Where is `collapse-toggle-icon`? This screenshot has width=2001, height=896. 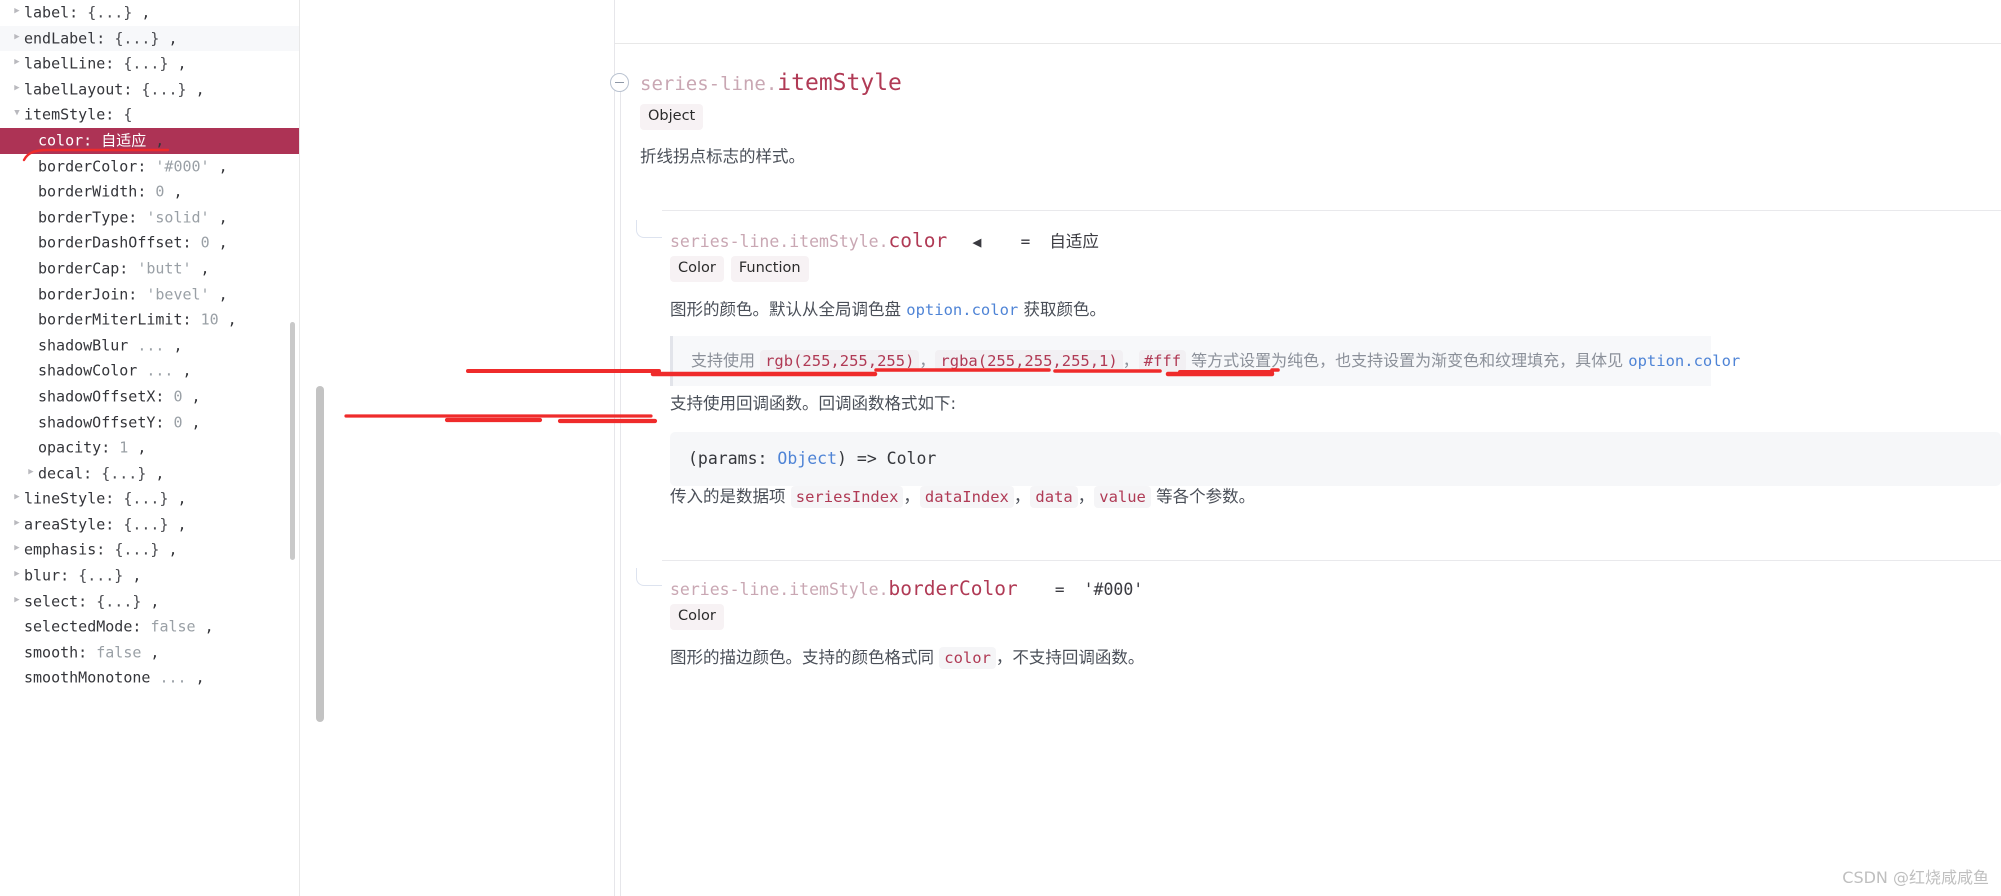
collapse-toggle-icon is located at coordinates (619, 82).